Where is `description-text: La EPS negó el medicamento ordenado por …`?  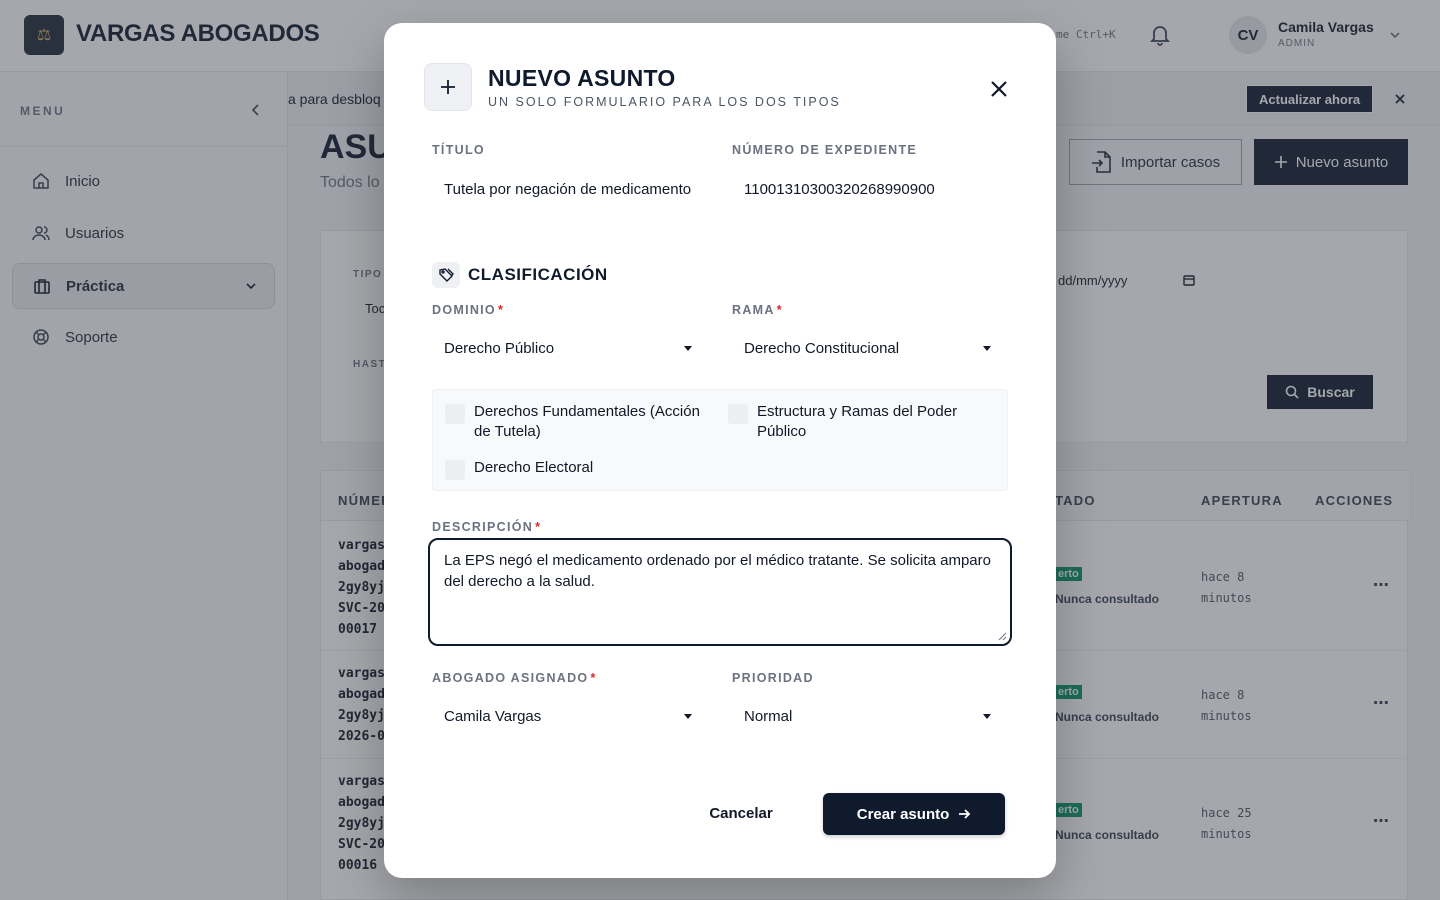
description-text: La EPS negó el medicamento ordenado por … is located at coordinates (717, 571).